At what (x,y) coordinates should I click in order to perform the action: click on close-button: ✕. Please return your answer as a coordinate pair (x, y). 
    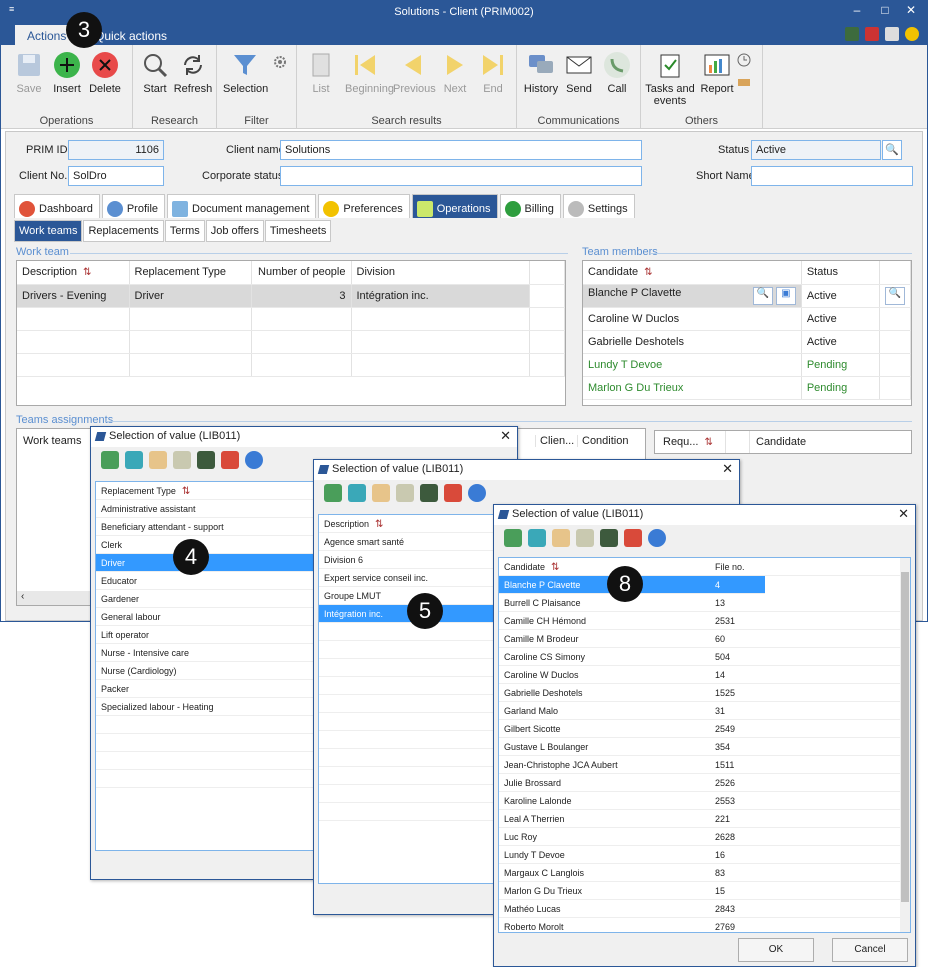
    Looking at the image, I should click on (911, 10).